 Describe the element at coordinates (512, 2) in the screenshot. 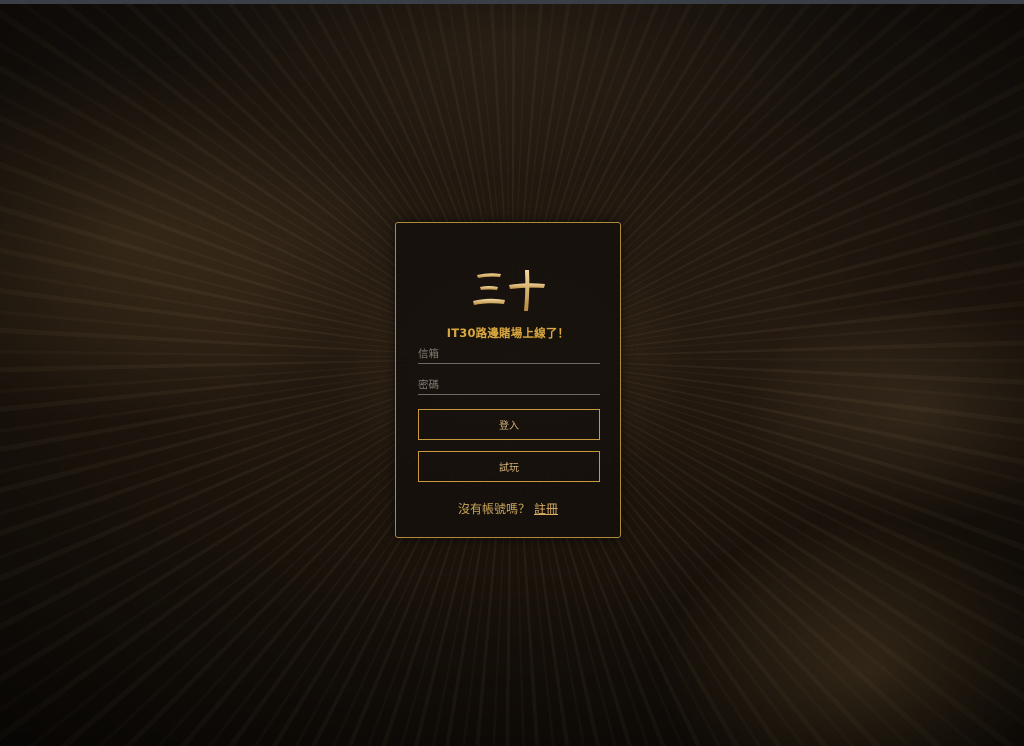

I see `top-bar` at that location.